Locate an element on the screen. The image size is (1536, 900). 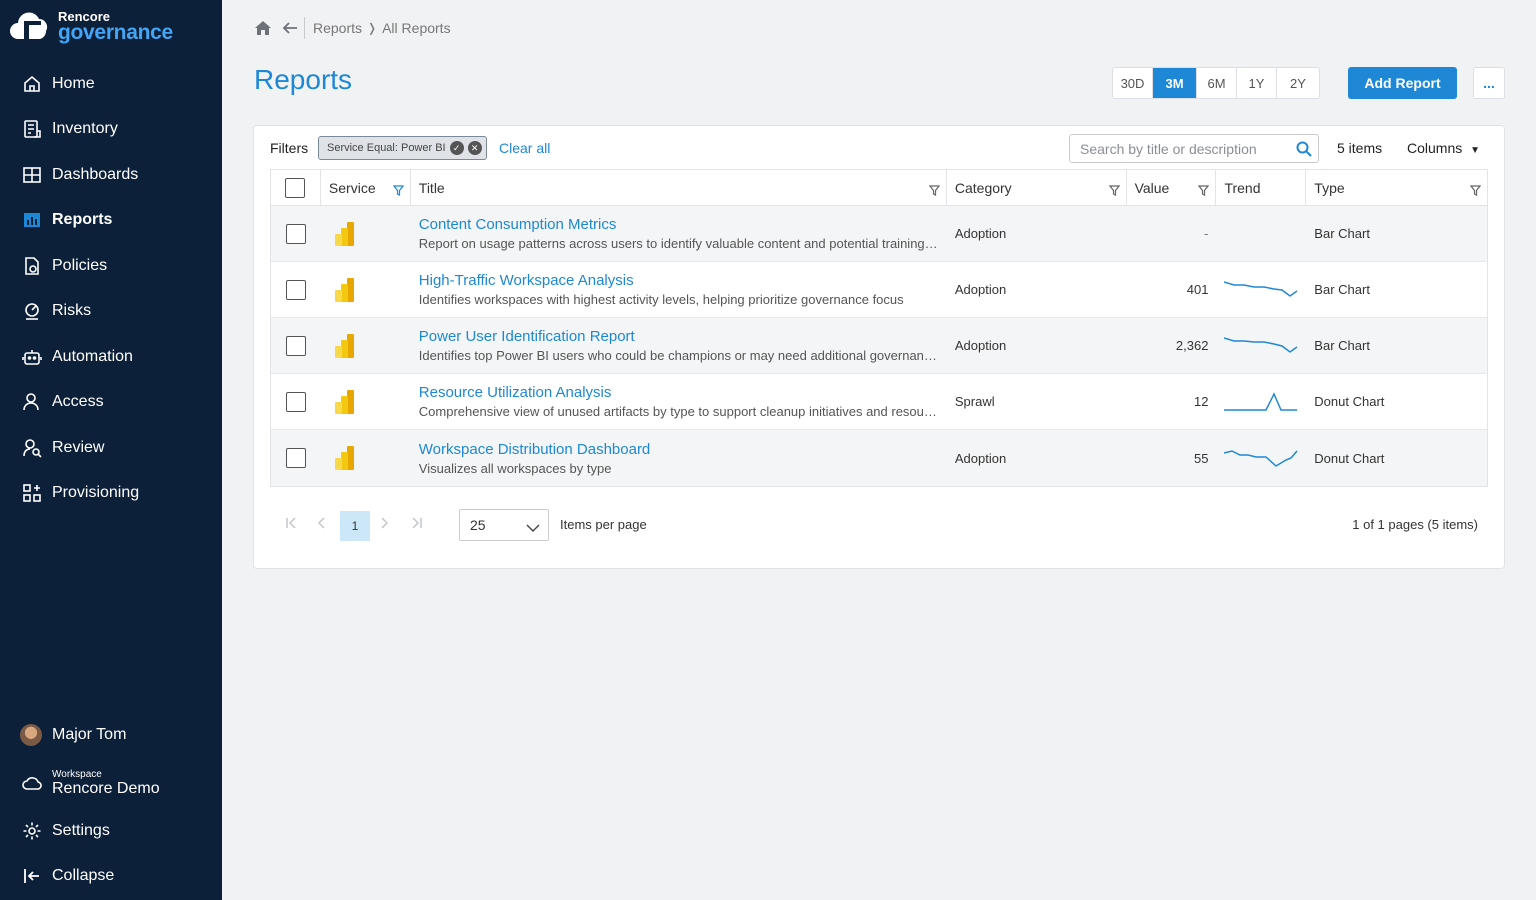
check-icon: ✓ is located at coordinates (456, 148).